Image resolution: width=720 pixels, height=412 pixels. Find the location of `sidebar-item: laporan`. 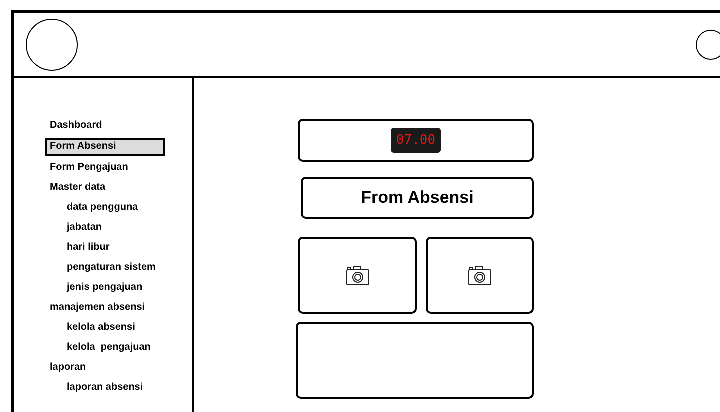

sidebar-item: laporan is located at coordinates (68, 368).